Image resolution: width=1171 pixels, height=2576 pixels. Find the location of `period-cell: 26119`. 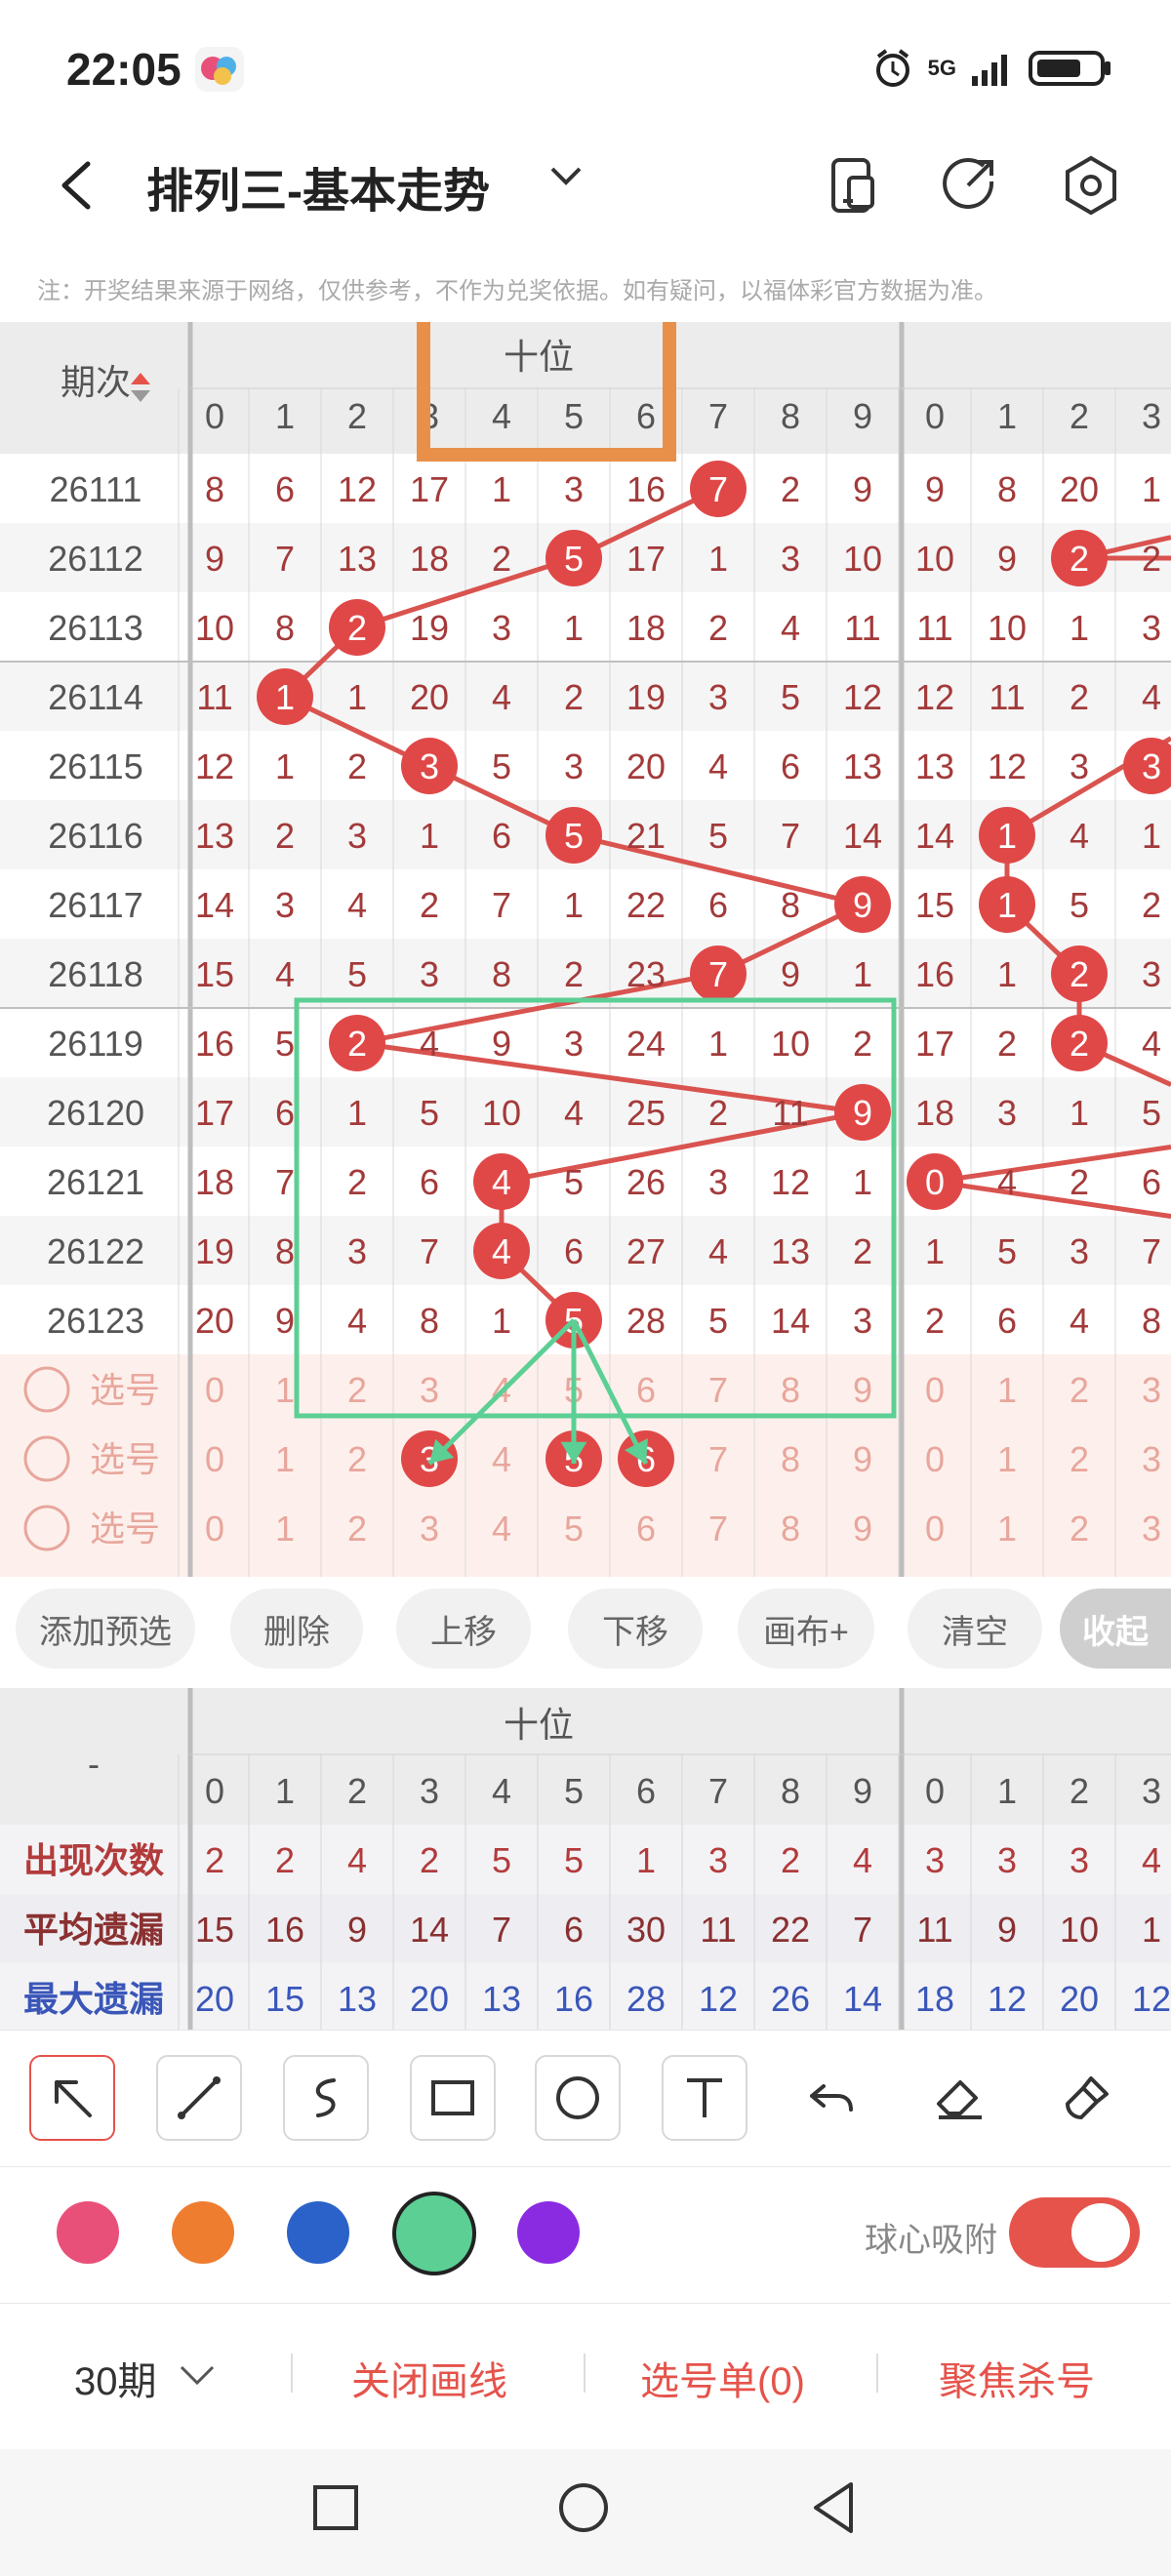

period-cell: 26119 is located at coordinates (95, 1044).